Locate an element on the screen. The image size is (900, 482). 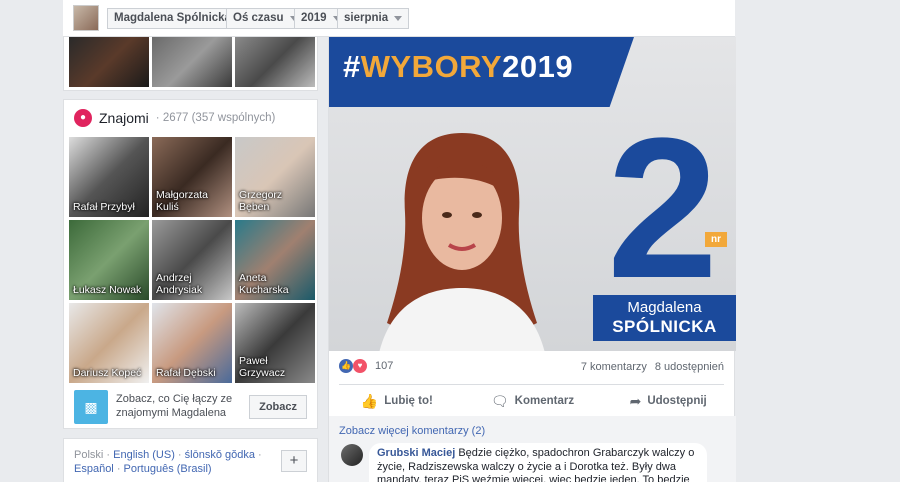
profile-name-label: Magdalena Spólnicka is located at coordinates (172, 18).